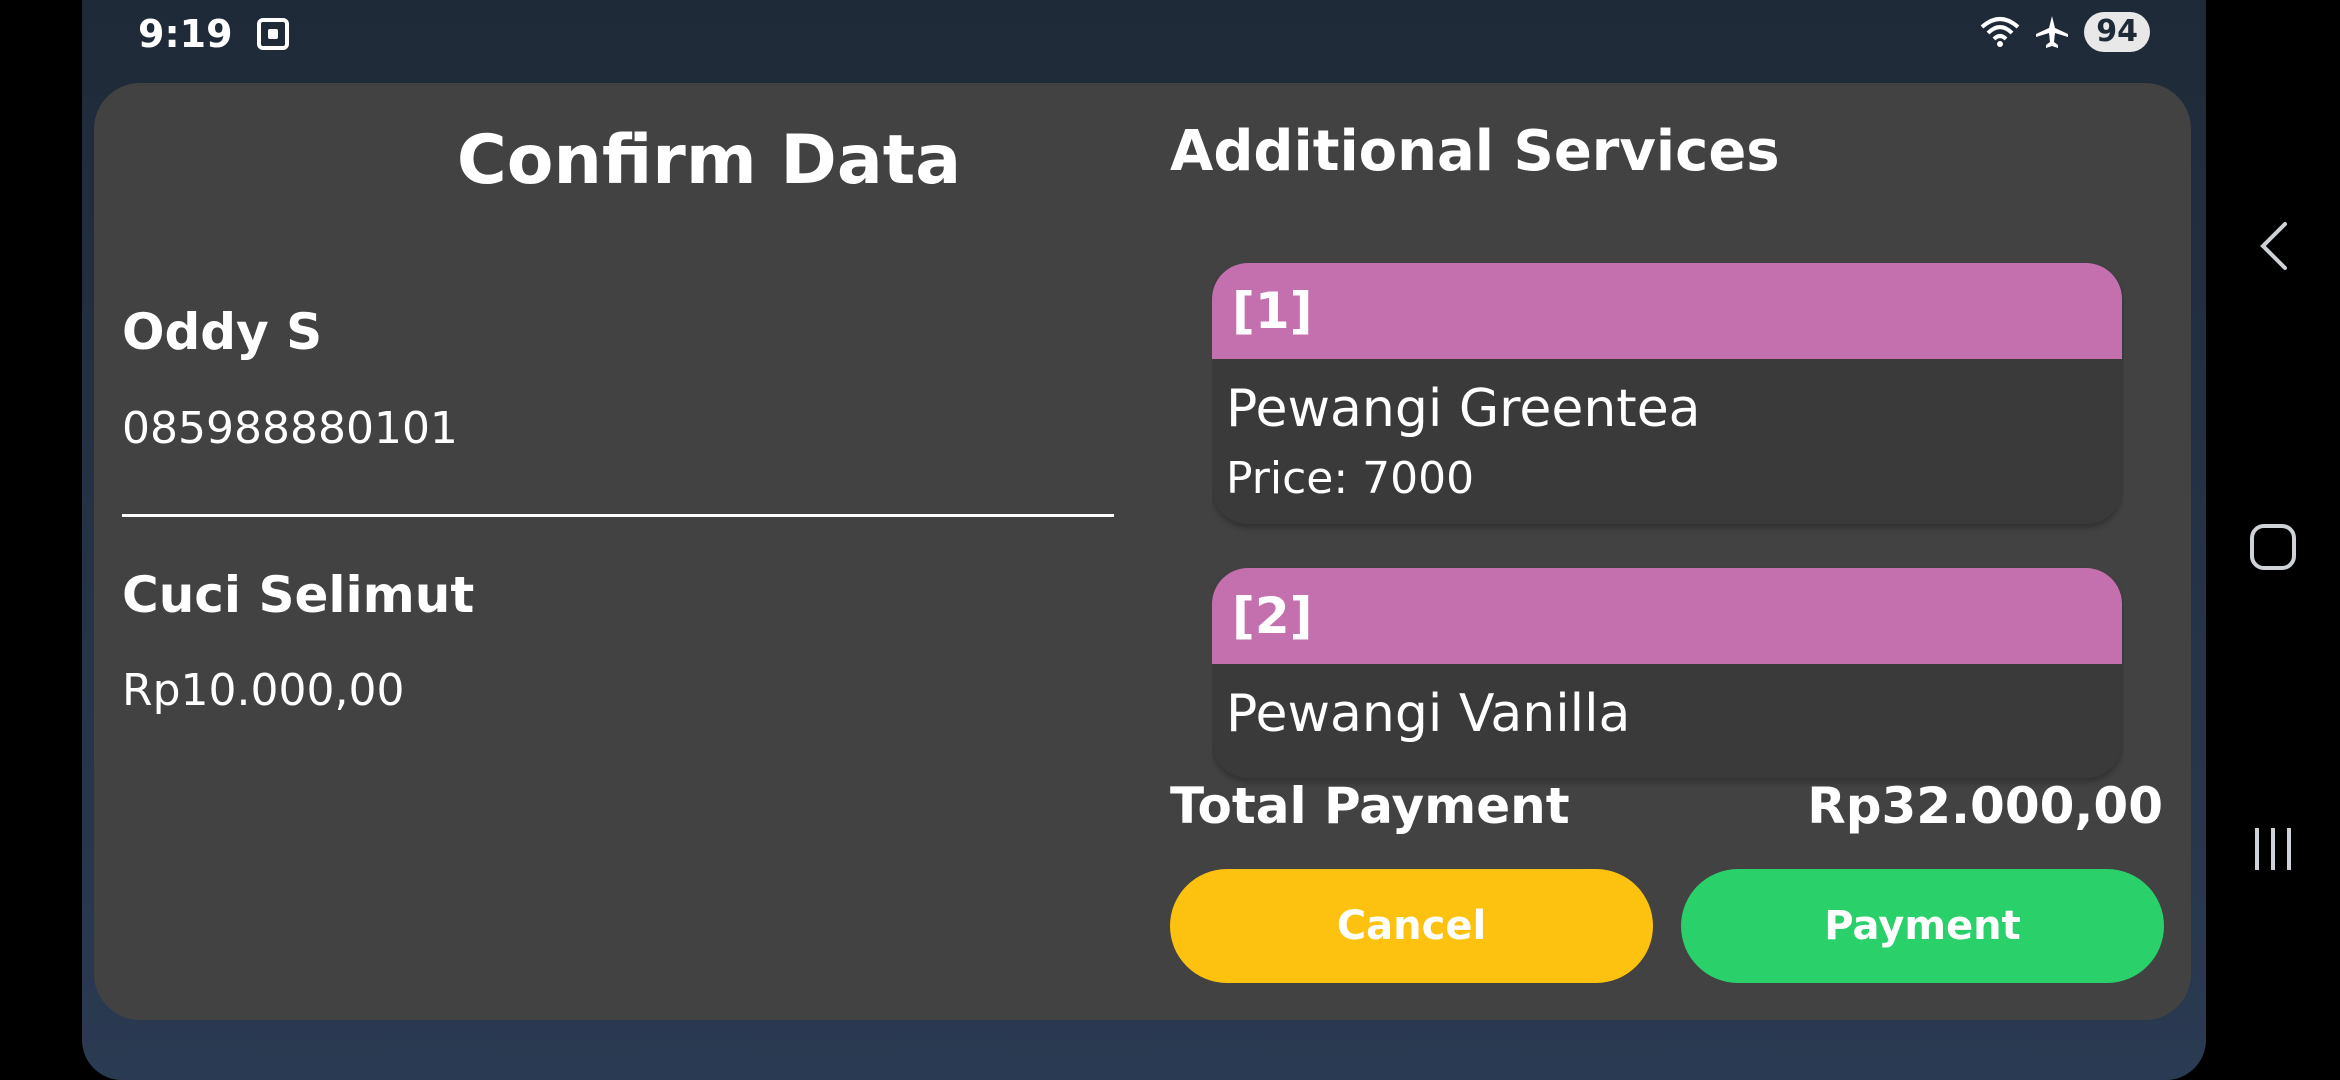 This screenshot has width=2340, height=1080. I want to click on recents-icon, so click(2273, 851).